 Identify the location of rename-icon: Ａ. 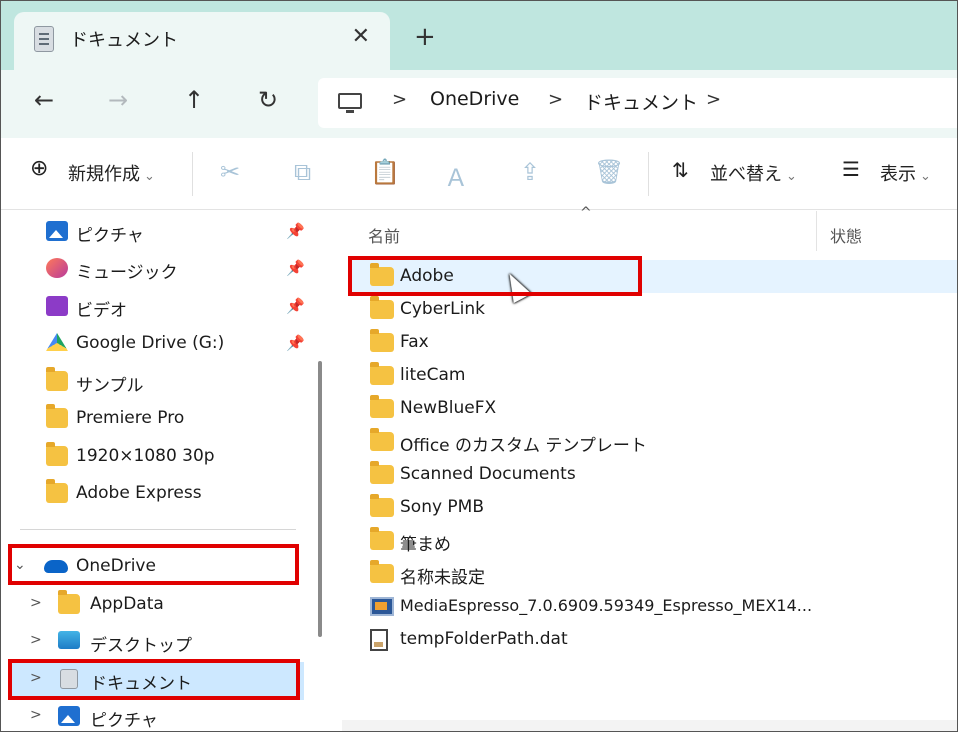
(456, 175).